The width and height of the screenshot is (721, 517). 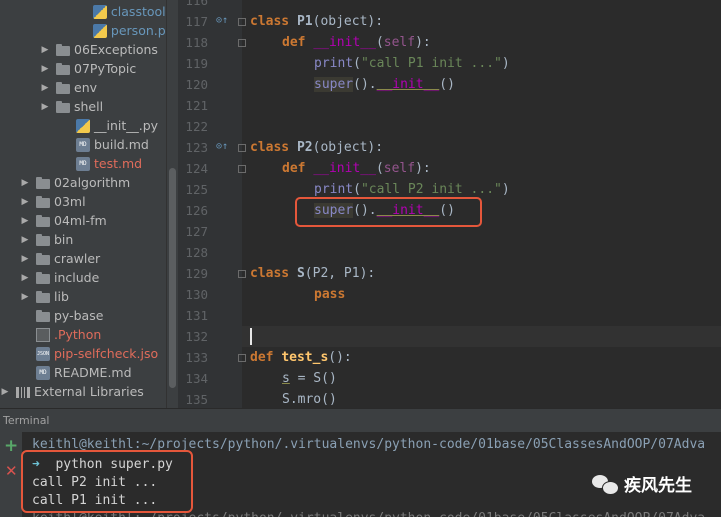 I want to click on tree-item: ▶ 07PyTopic, so click(x=83, y=68).